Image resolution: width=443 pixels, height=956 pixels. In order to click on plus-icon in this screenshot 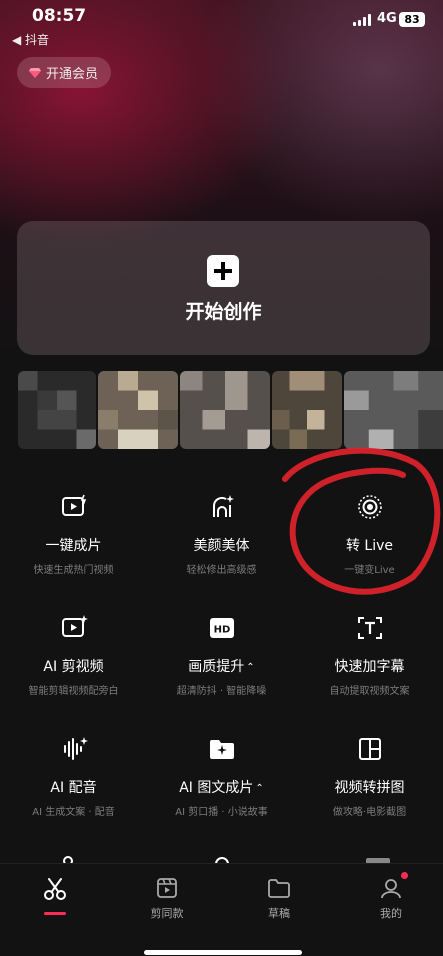, I will do `click(223, 271)`.